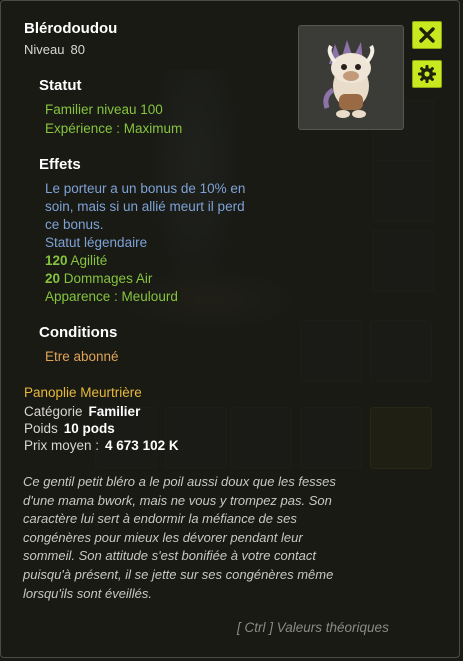 This screenshot has height=661, width=463. I want to click on prix-row: Prix moyen : 4 673 102 K, so click(101, 445).